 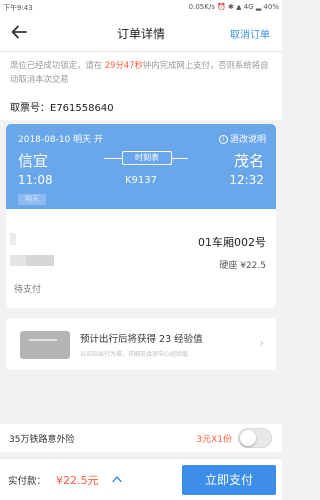 What do you see at coordinates (229, 480) in the screenshot?
I see `pay-now-button: 立即支付` at bounding box center [229, 480].